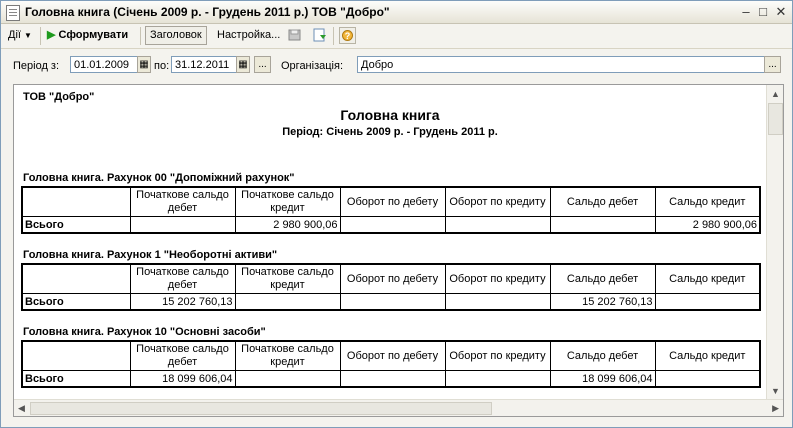 The image size is (793, 428). I want to click on generate-button: ▶ Сформувати, so click(87, 35).